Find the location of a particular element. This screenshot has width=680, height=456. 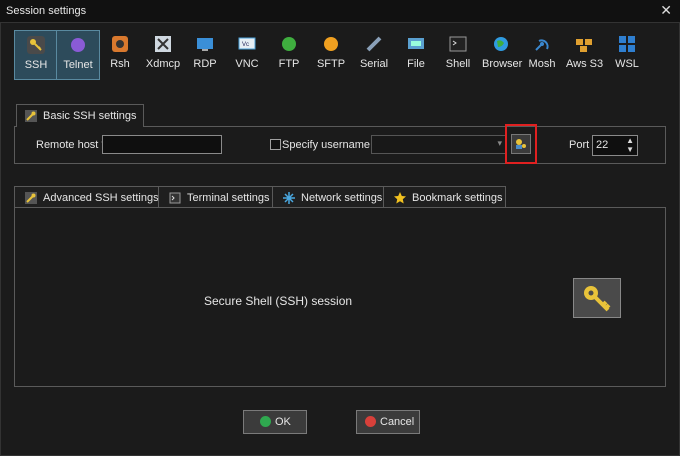

ssh-key-icon is located at coordinates (597, 298).